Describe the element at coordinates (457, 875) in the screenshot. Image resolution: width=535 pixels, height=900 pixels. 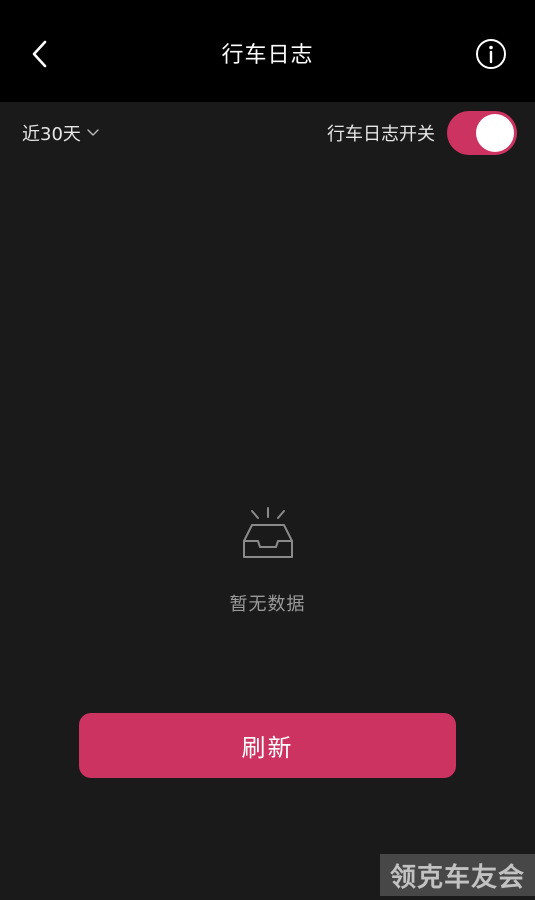
I see `watermark: 领克车友会` at that location.